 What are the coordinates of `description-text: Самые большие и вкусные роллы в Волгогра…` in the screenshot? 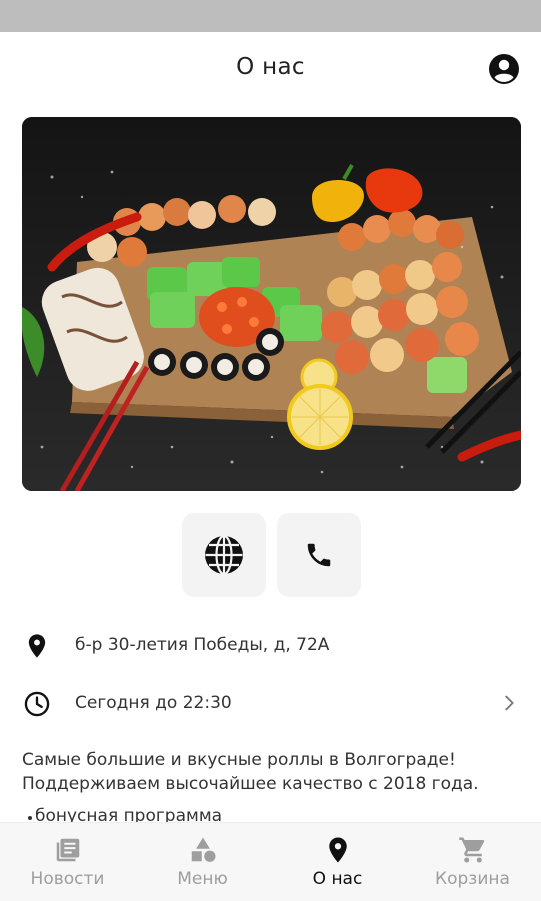 It's located at (250, 772).